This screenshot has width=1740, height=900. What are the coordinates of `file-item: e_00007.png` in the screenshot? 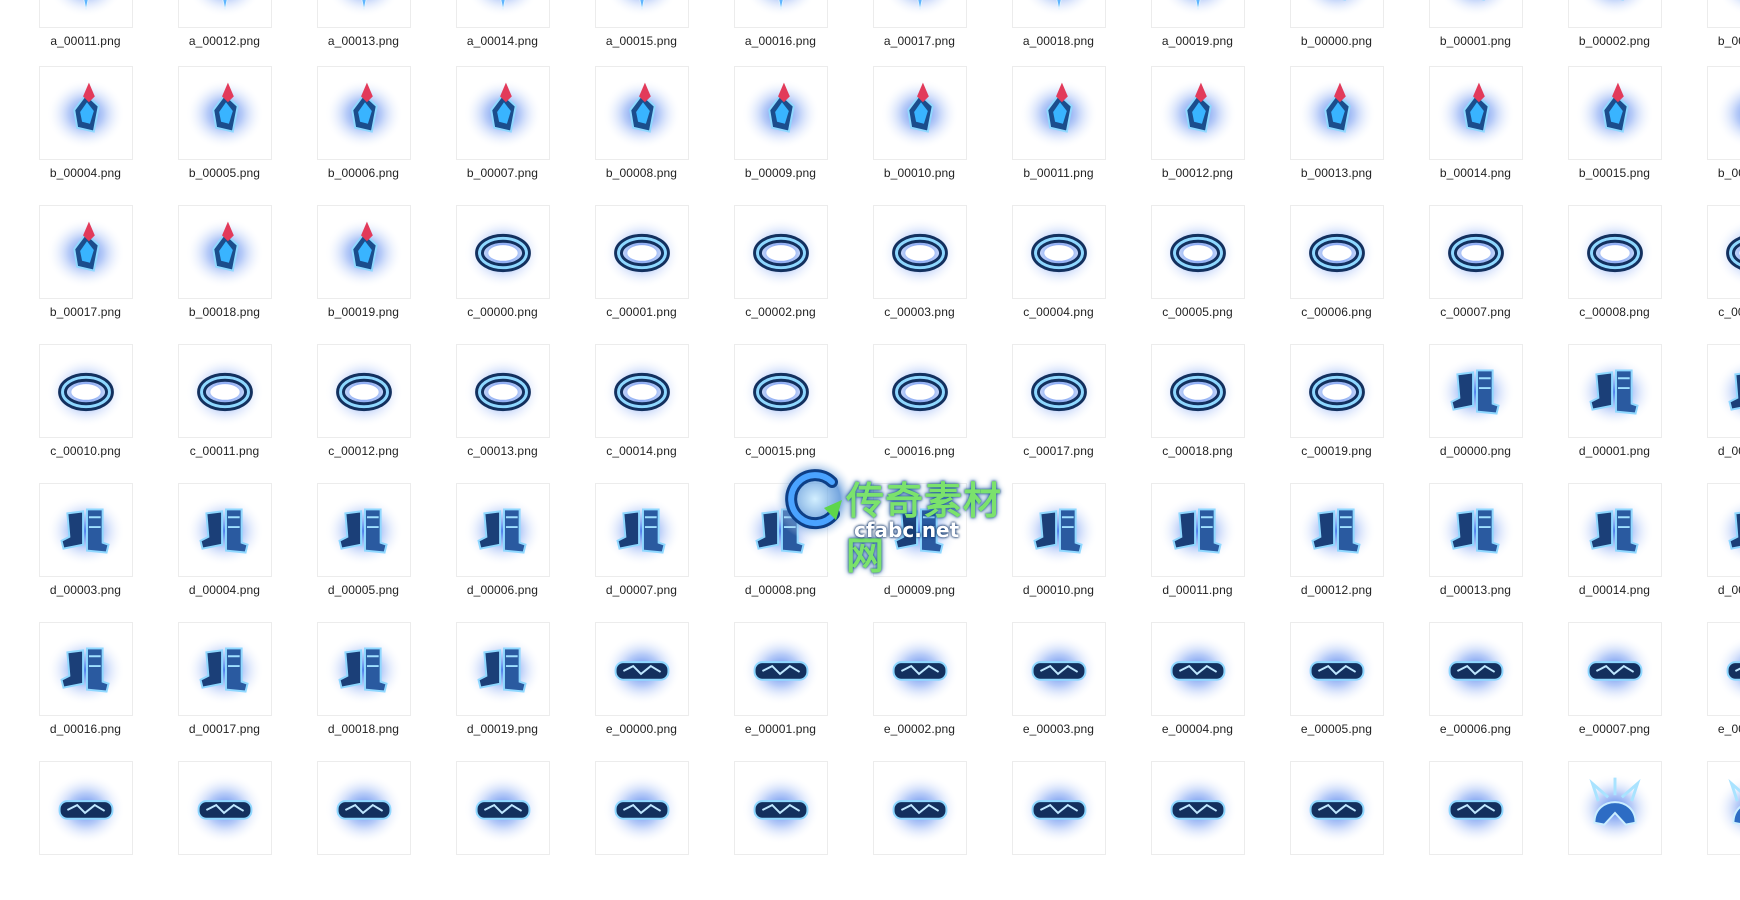 It's located at (1598, 691).